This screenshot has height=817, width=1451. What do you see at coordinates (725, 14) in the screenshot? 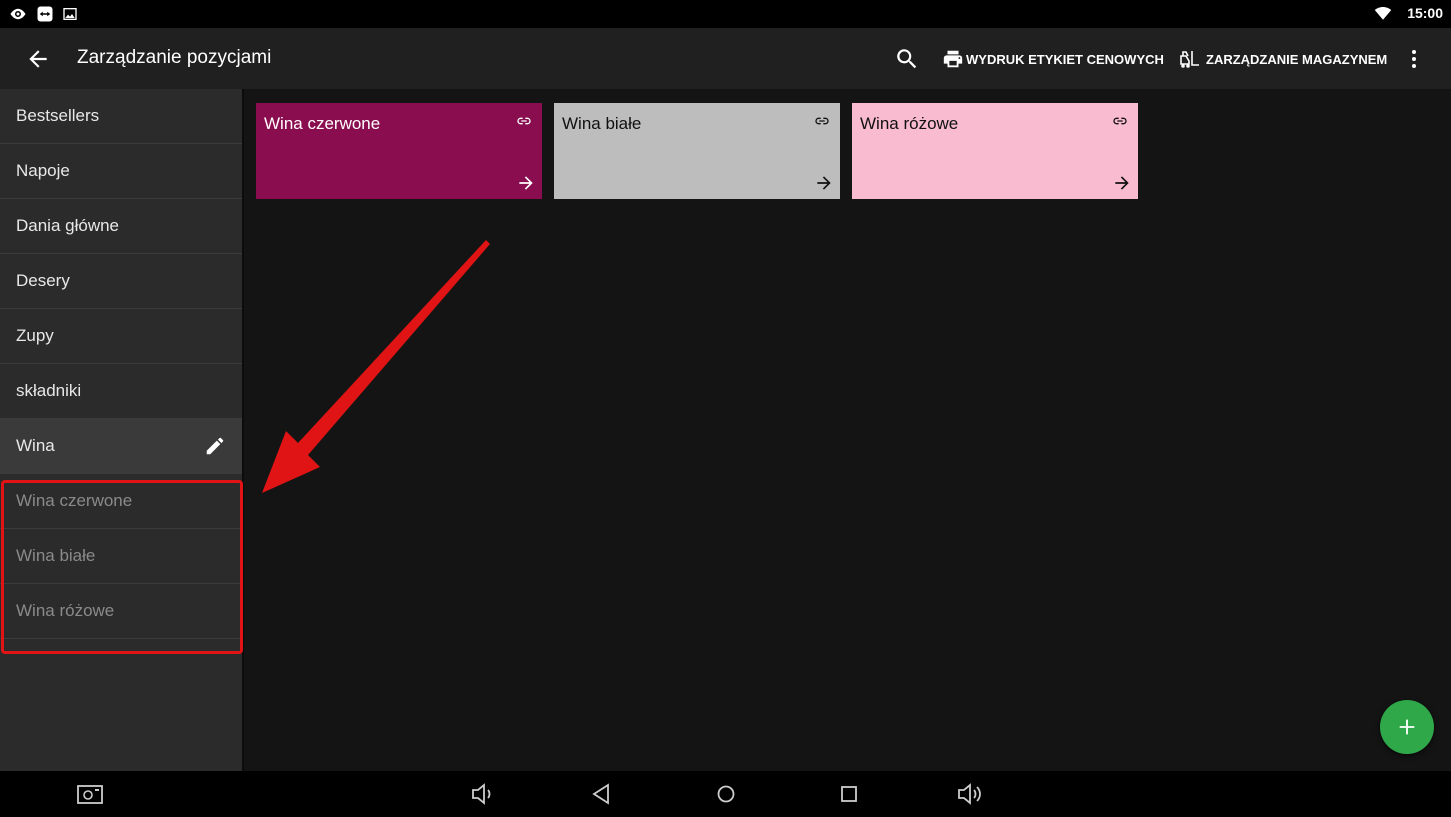
I see `status-bar: 15:00` at bounding box center [725, 14].